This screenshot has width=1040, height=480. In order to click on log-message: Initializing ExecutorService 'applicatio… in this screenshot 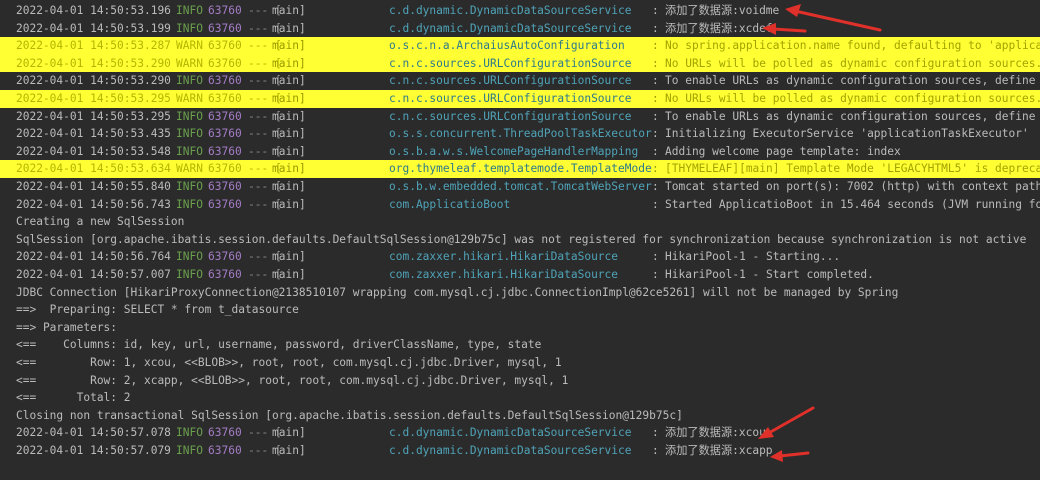, I will do `click(847, 134)`.